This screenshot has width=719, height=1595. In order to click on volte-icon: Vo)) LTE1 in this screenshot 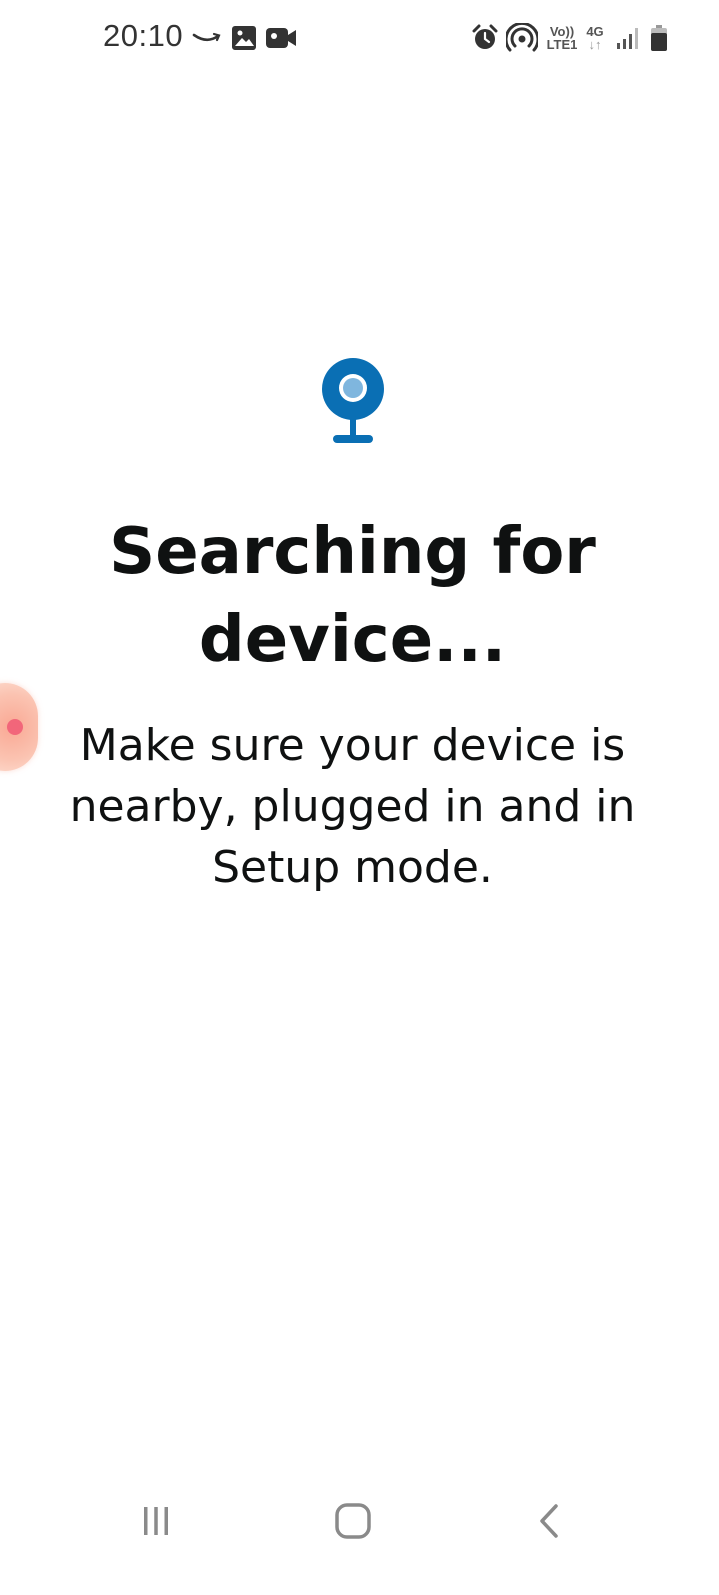, I will do `click(562, 38)`.